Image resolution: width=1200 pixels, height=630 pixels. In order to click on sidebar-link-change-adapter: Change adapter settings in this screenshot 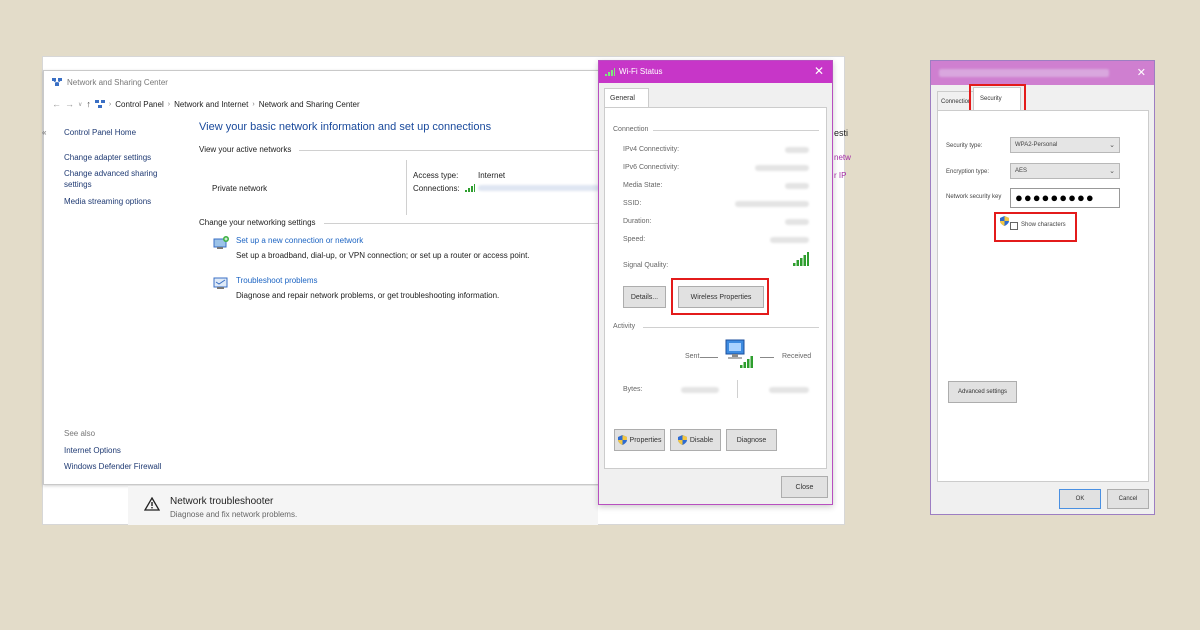, I will do `click(107, 158)`.